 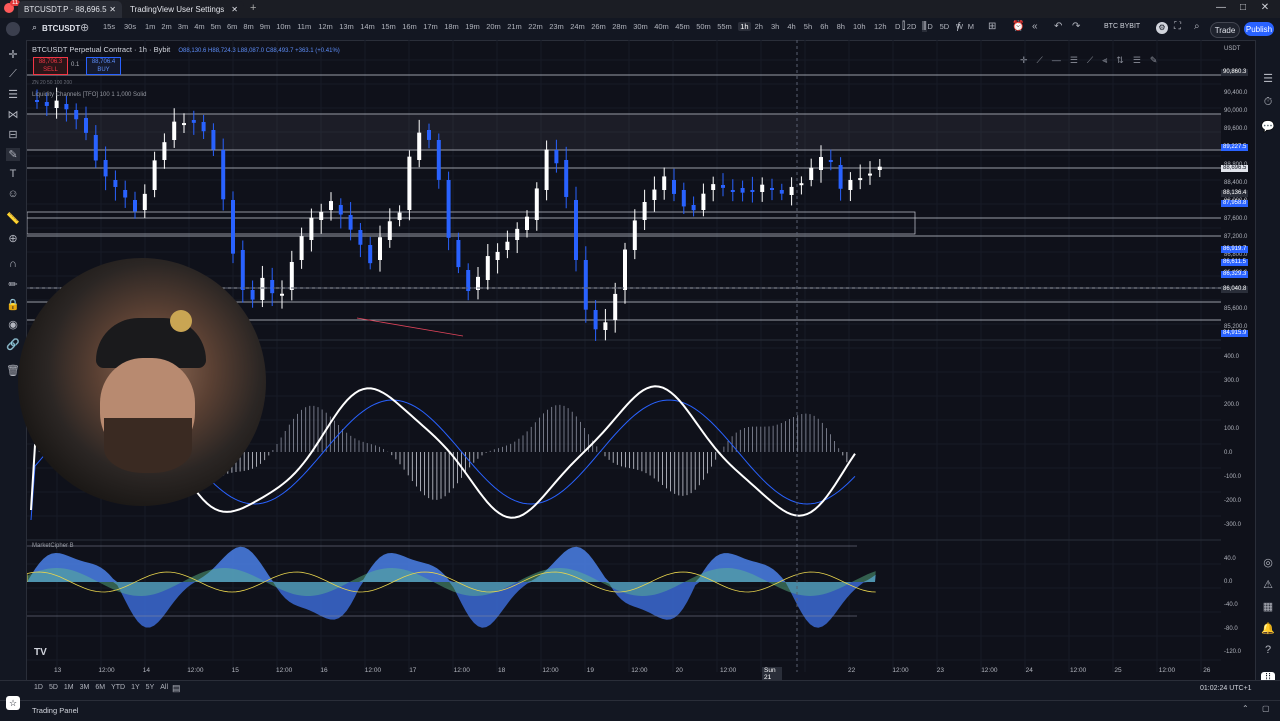 What do you see at coordinates (50, 66) in the screenshot?
I see `sell-button: 88,706.3 SELL` at bounding box center [50, 66].